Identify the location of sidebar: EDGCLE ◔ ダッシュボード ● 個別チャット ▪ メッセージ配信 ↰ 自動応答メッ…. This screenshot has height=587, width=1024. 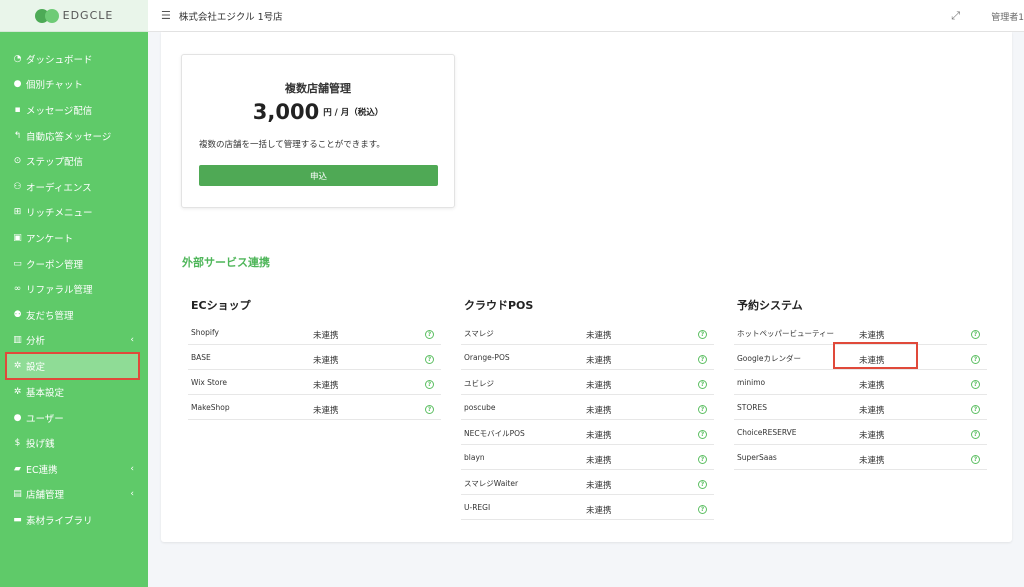
(74, 293).